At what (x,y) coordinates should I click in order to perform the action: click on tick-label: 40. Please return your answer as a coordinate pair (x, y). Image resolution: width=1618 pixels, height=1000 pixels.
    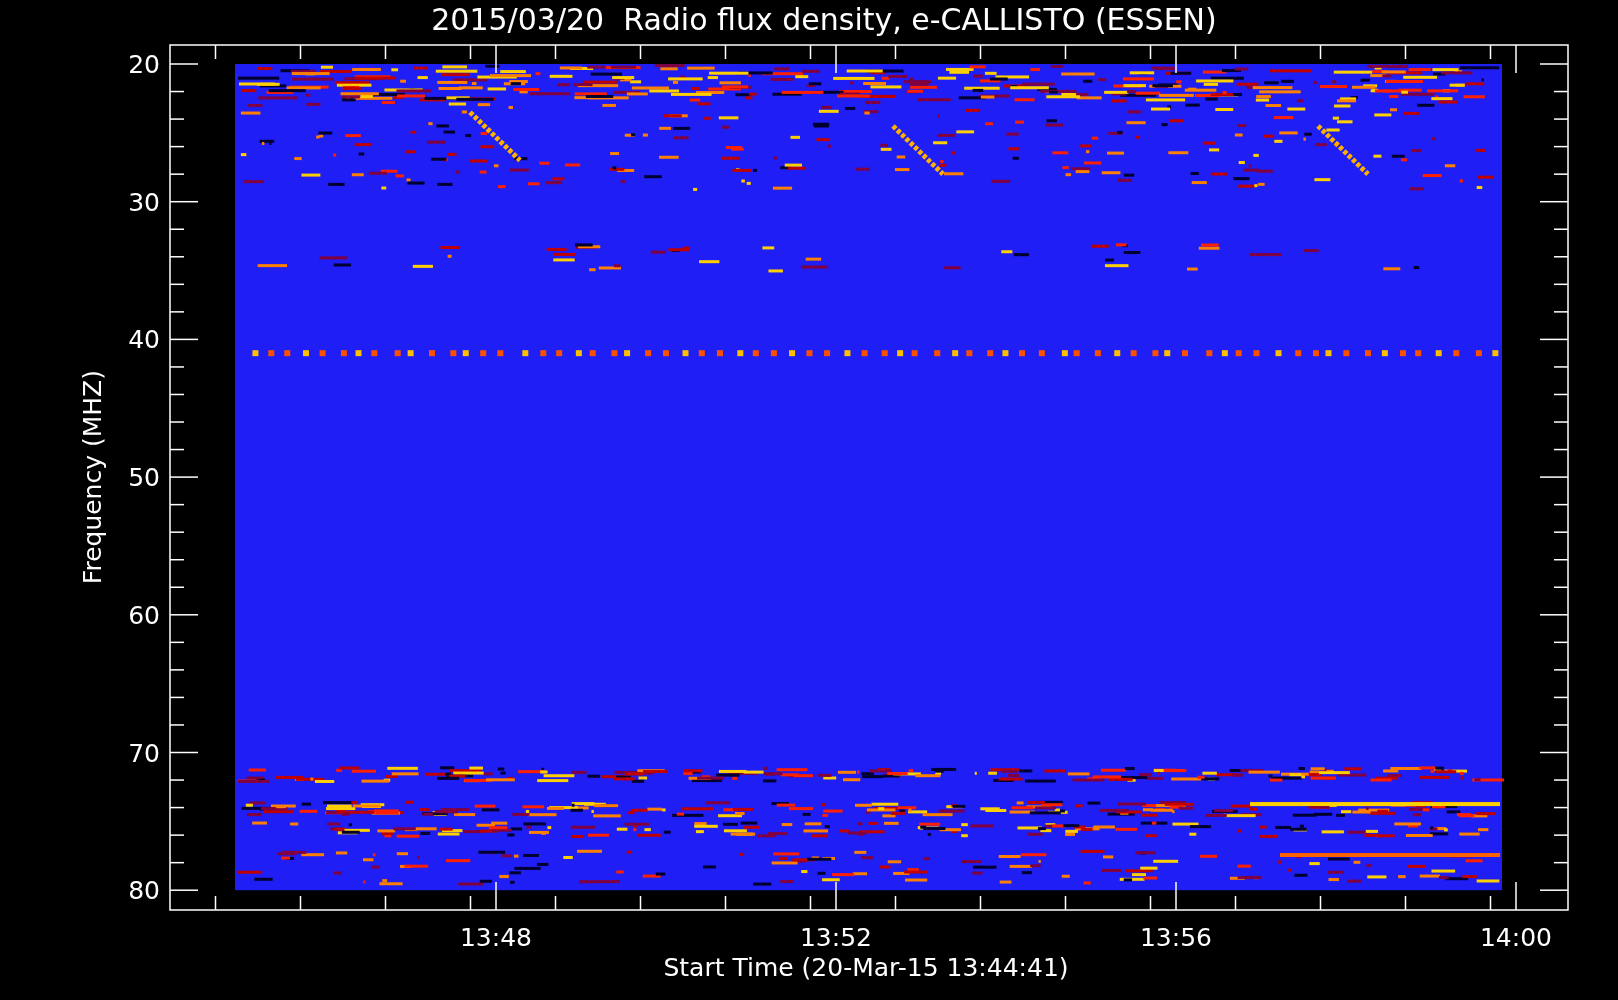
    Looking at the image, I should click on (144, 340).